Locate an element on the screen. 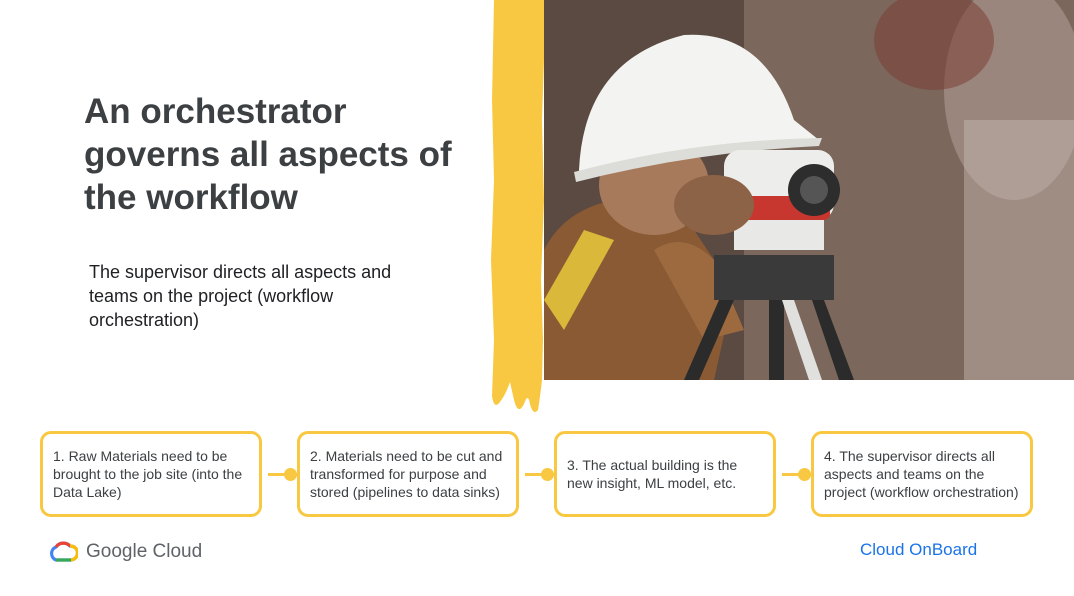 This screenshot has width=1074, height=596. google-cloud-logo: Google Cloud is located at coordinates (125, 552).